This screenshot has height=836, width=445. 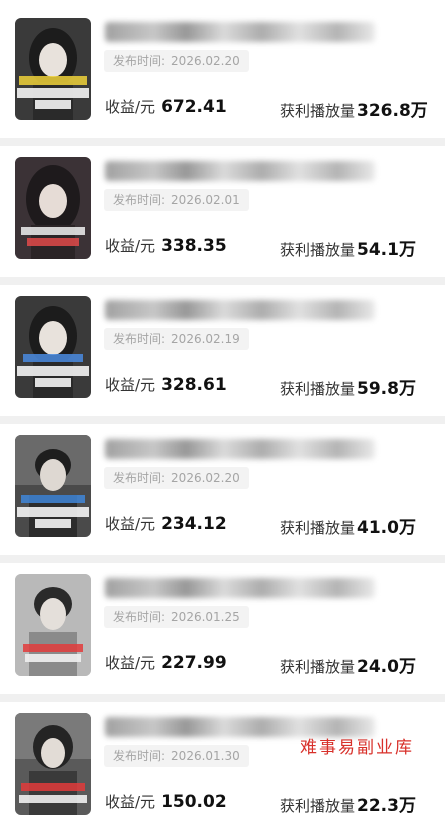 What do you see at coordinates (392, 111) in the screenshot?
I see `plays-value: 326.8万` at bounding box center [392, 111].